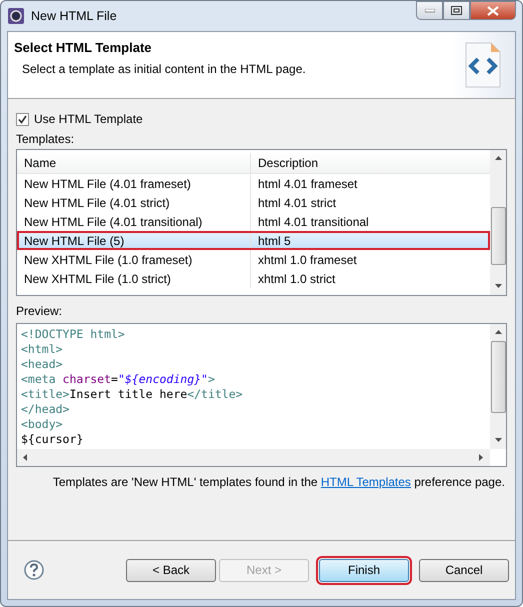  Describe the element at coordinates (45, 409) in the screenshot. I see `code-line: </head>` at that location.